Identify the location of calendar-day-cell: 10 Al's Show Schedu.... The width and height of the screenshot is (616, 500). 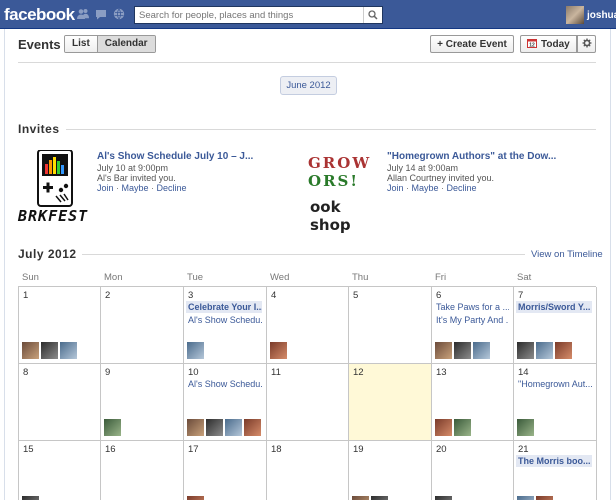
(225, 402).